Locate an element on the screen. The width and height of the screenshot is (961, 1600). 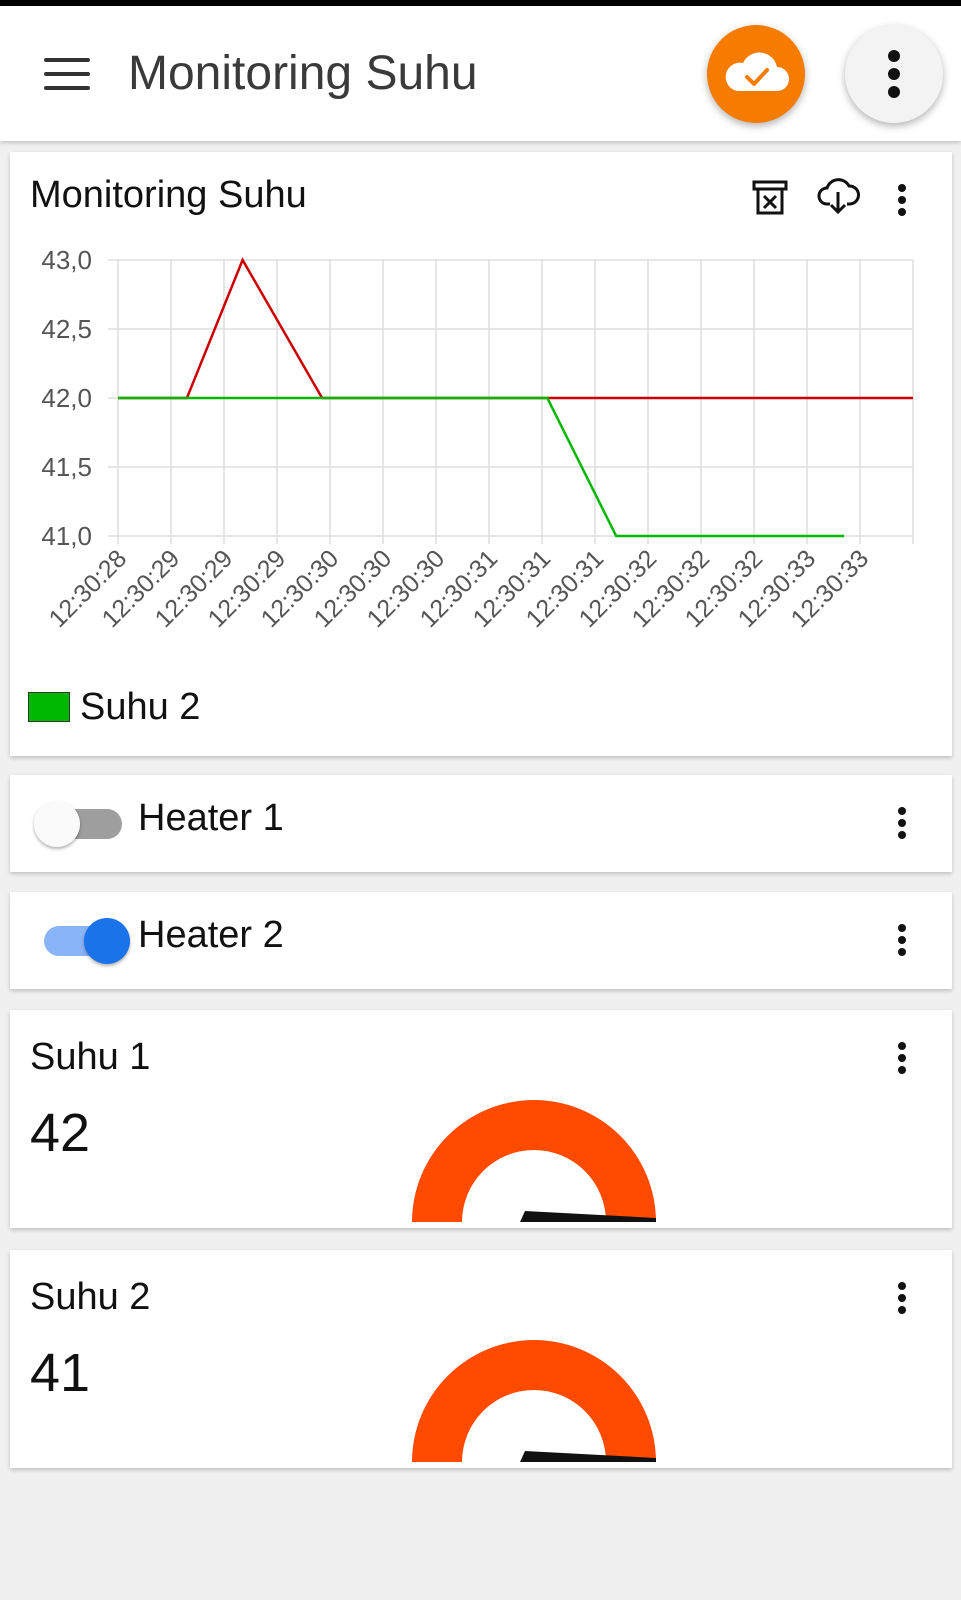
heater-1-card: Heater 1 is located at coordinates (481, 823).